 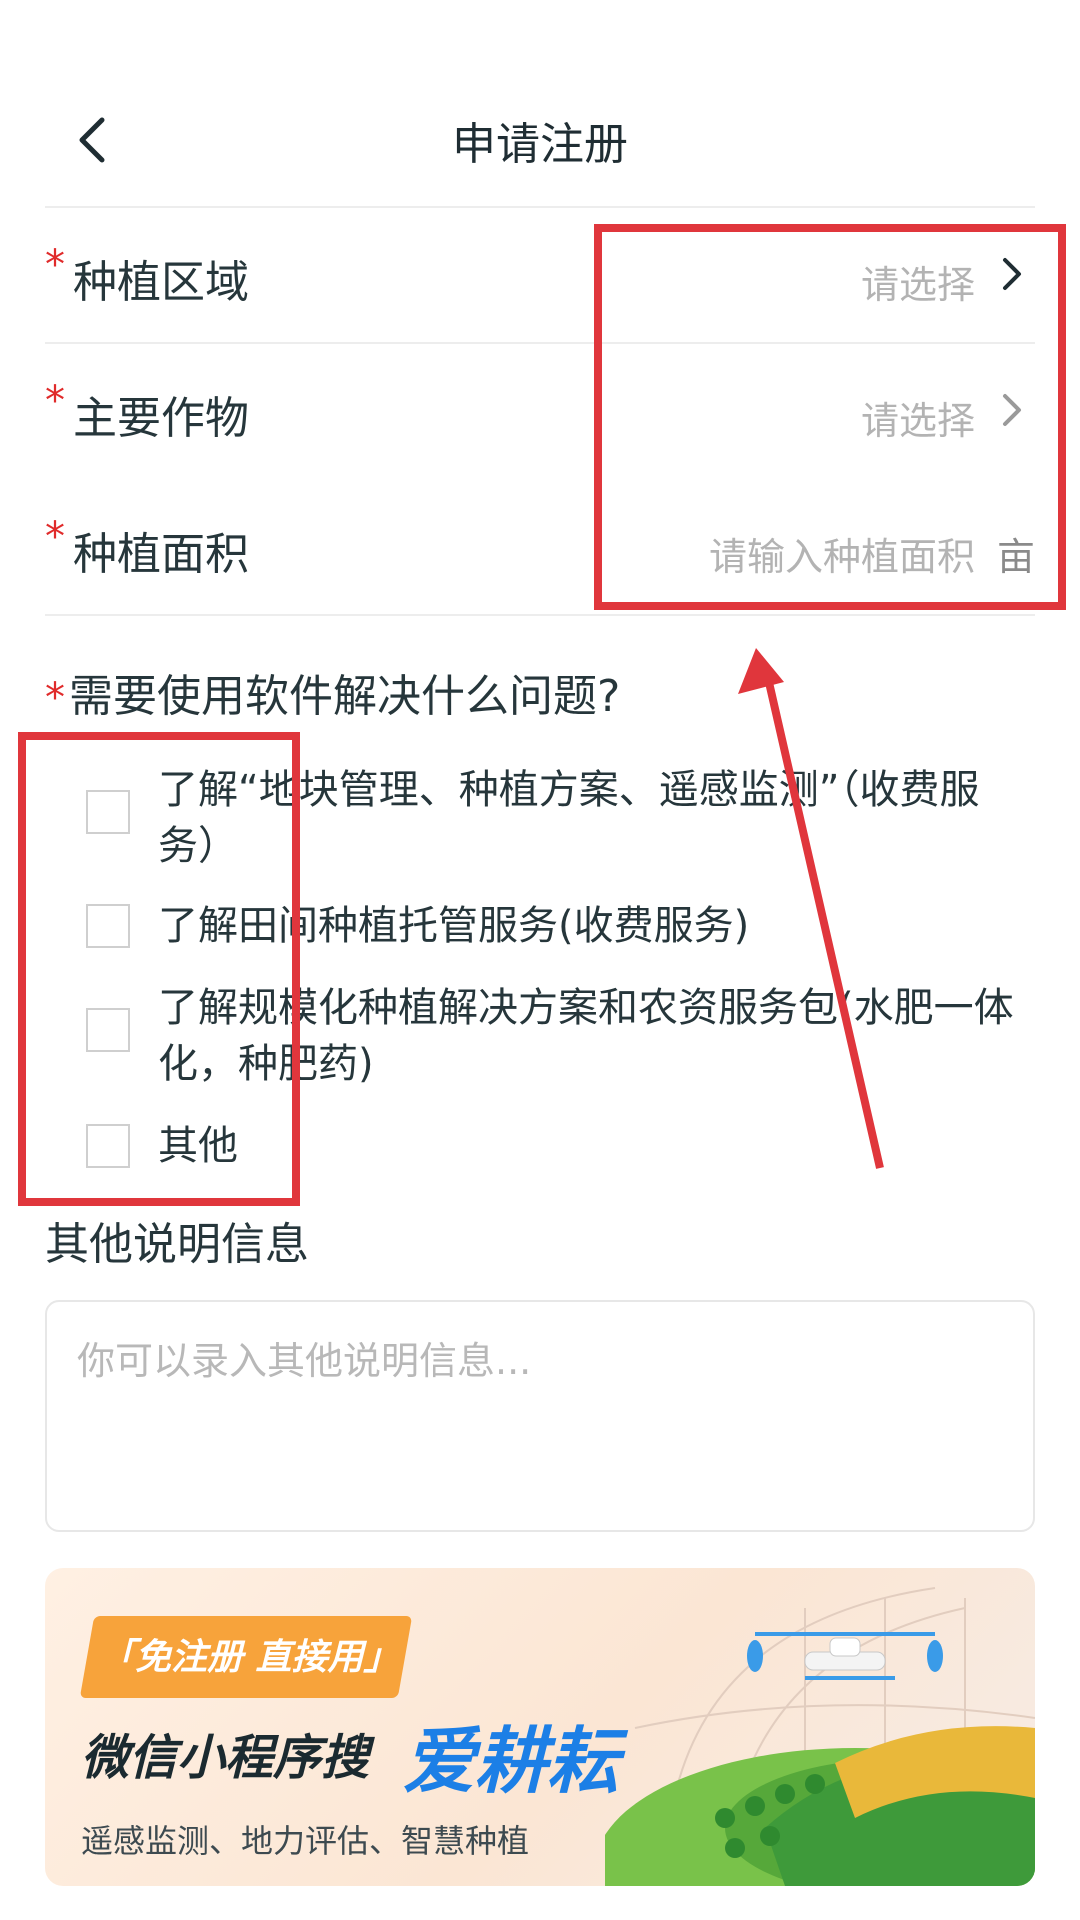 What do you see at coordinates (161, 282) in the screenshot?
I see `field-label: 种植区域` at bounding box center [161, 282].